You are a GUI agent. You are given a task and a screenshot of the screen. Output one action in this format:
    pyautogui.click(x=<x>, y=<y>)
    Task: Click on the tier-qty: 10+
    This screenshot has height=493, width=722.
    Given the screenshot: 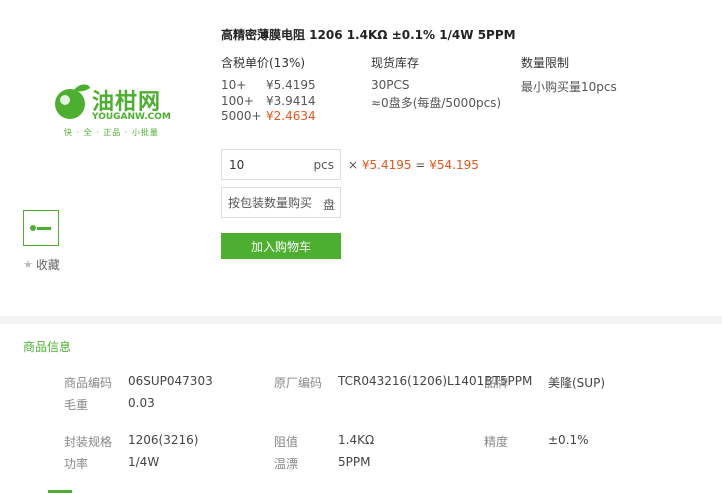 What is the action you would take?
    pyautogui.click(x=234, y=85)
    